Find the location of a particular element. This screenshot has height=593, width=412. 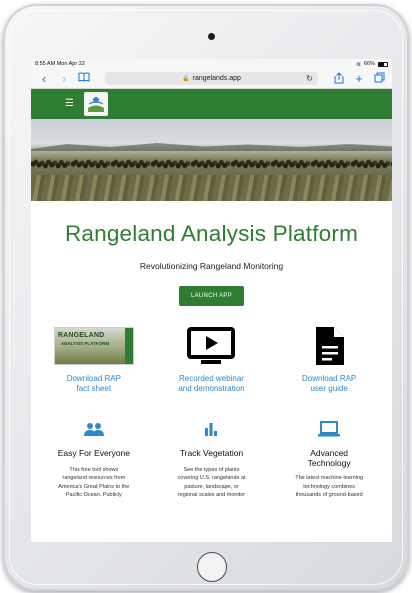

hero-hills is located at coordinates (211, 147).